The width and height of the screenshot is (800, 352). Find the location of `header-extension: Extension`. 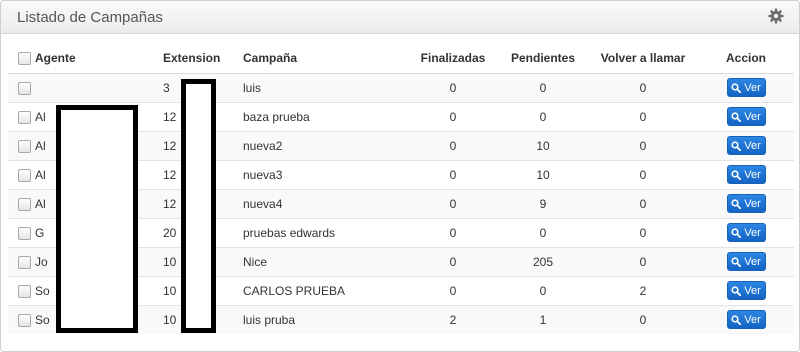

header-extension: Extension is located at coordinates (203, 58).